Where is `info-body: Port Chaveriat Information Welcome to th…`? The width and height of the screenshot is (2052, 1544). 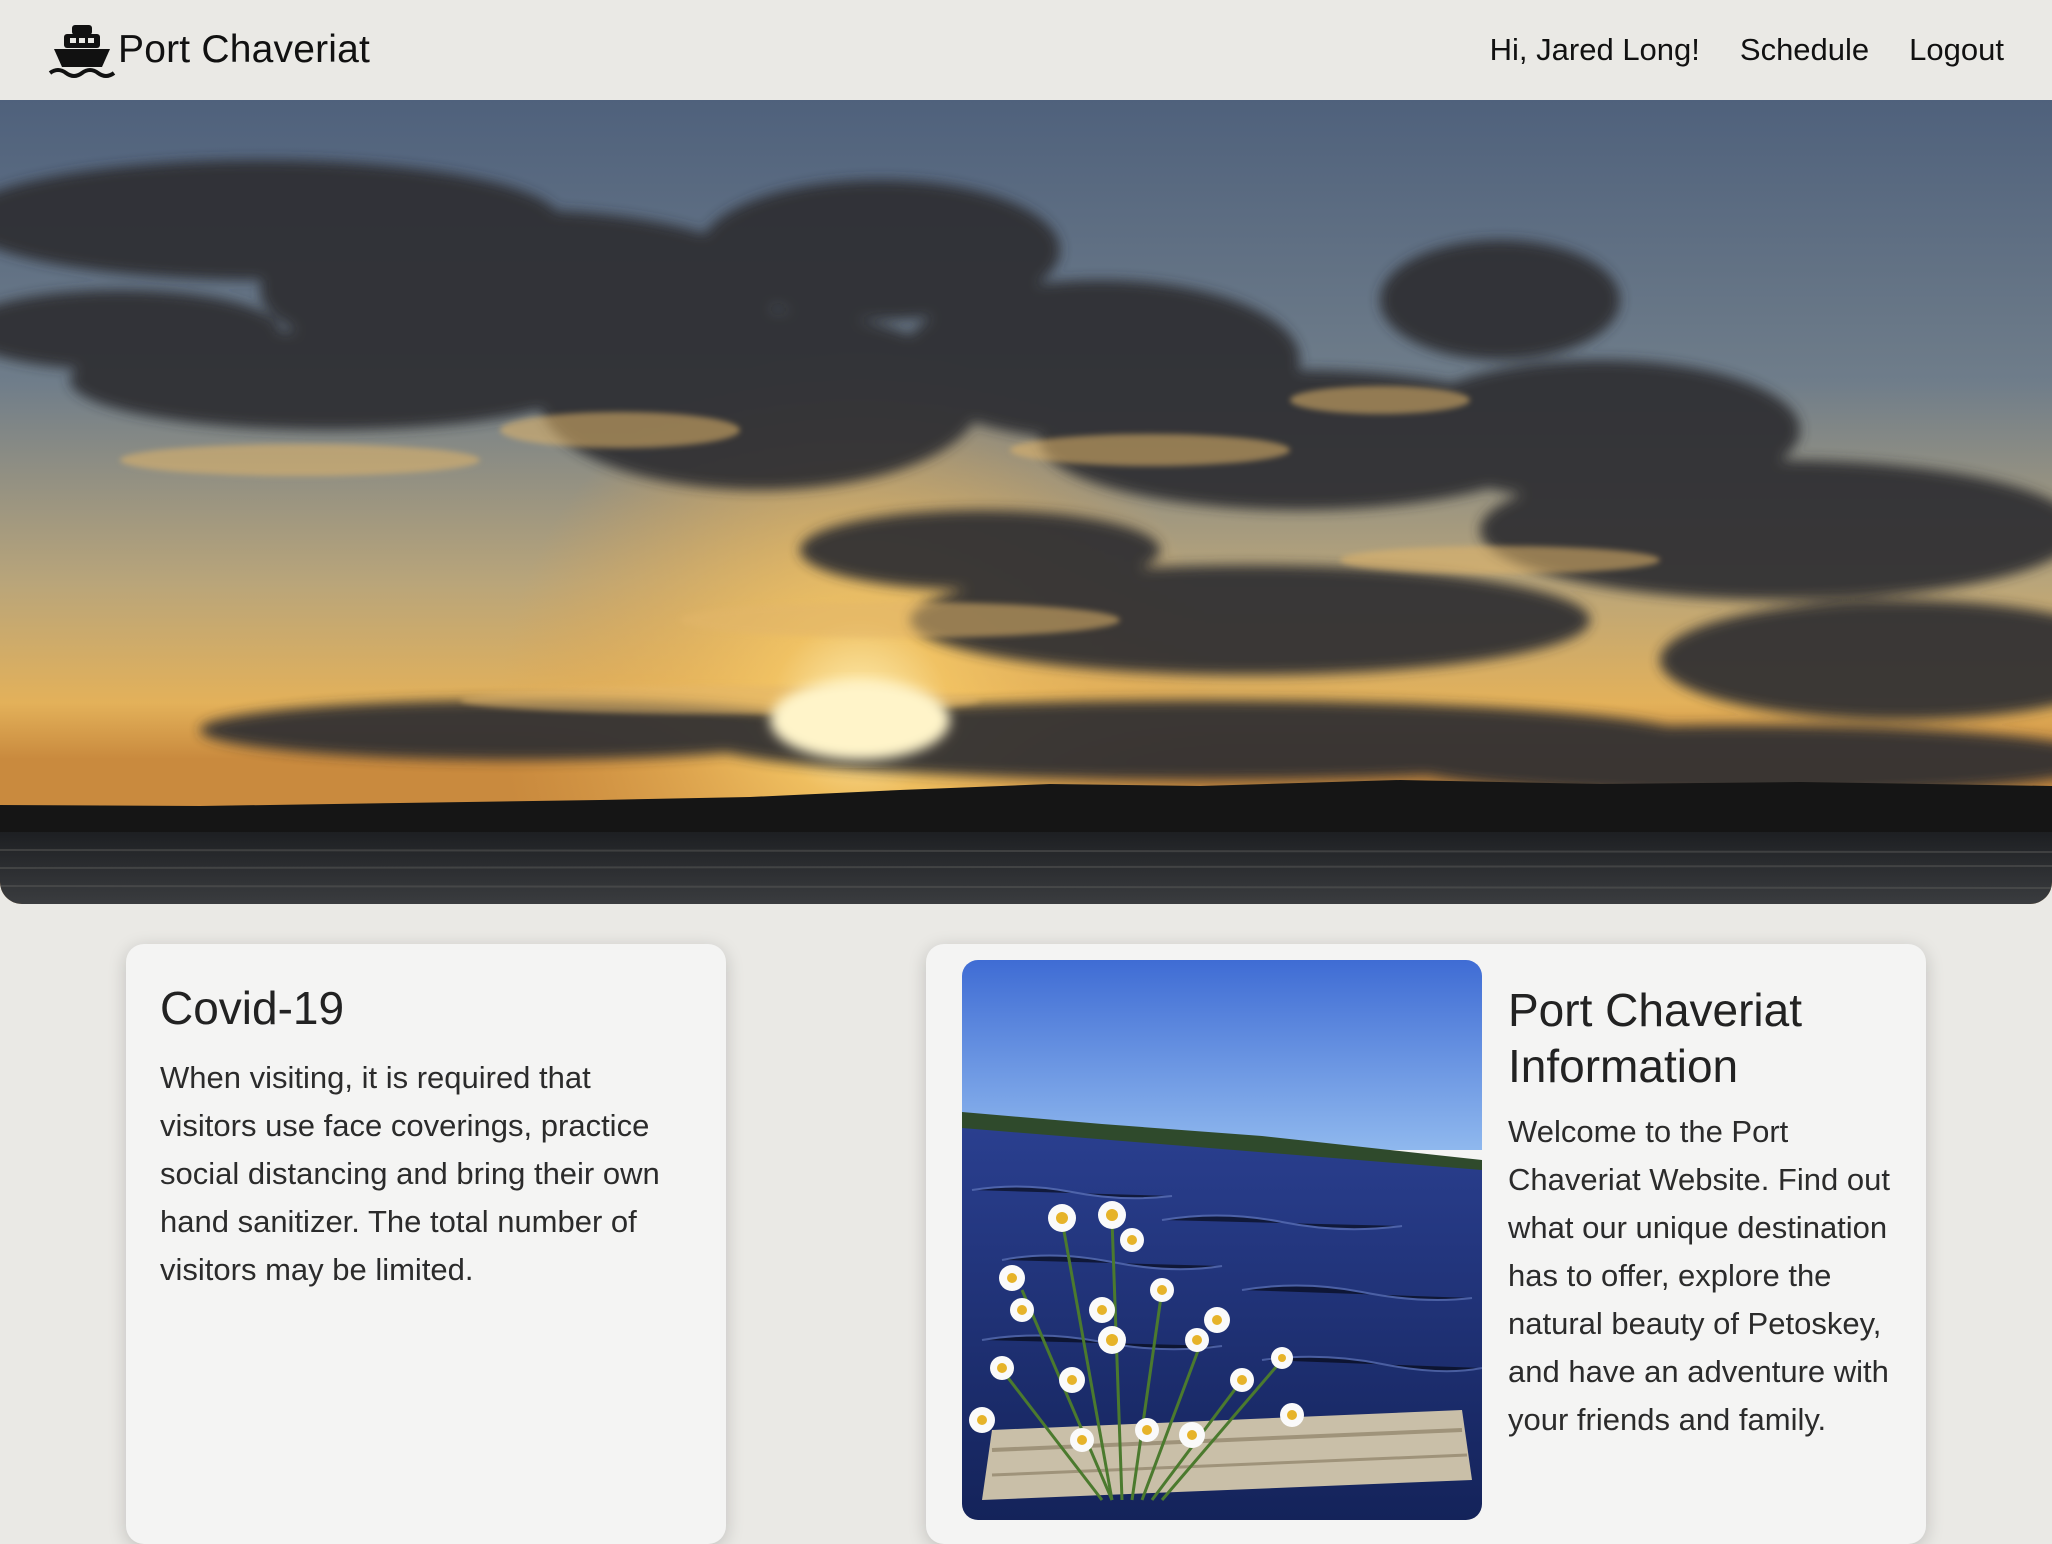
info-body: Port Chaveriat Information Welcome to th… is located at coordinates (1699, 1244).